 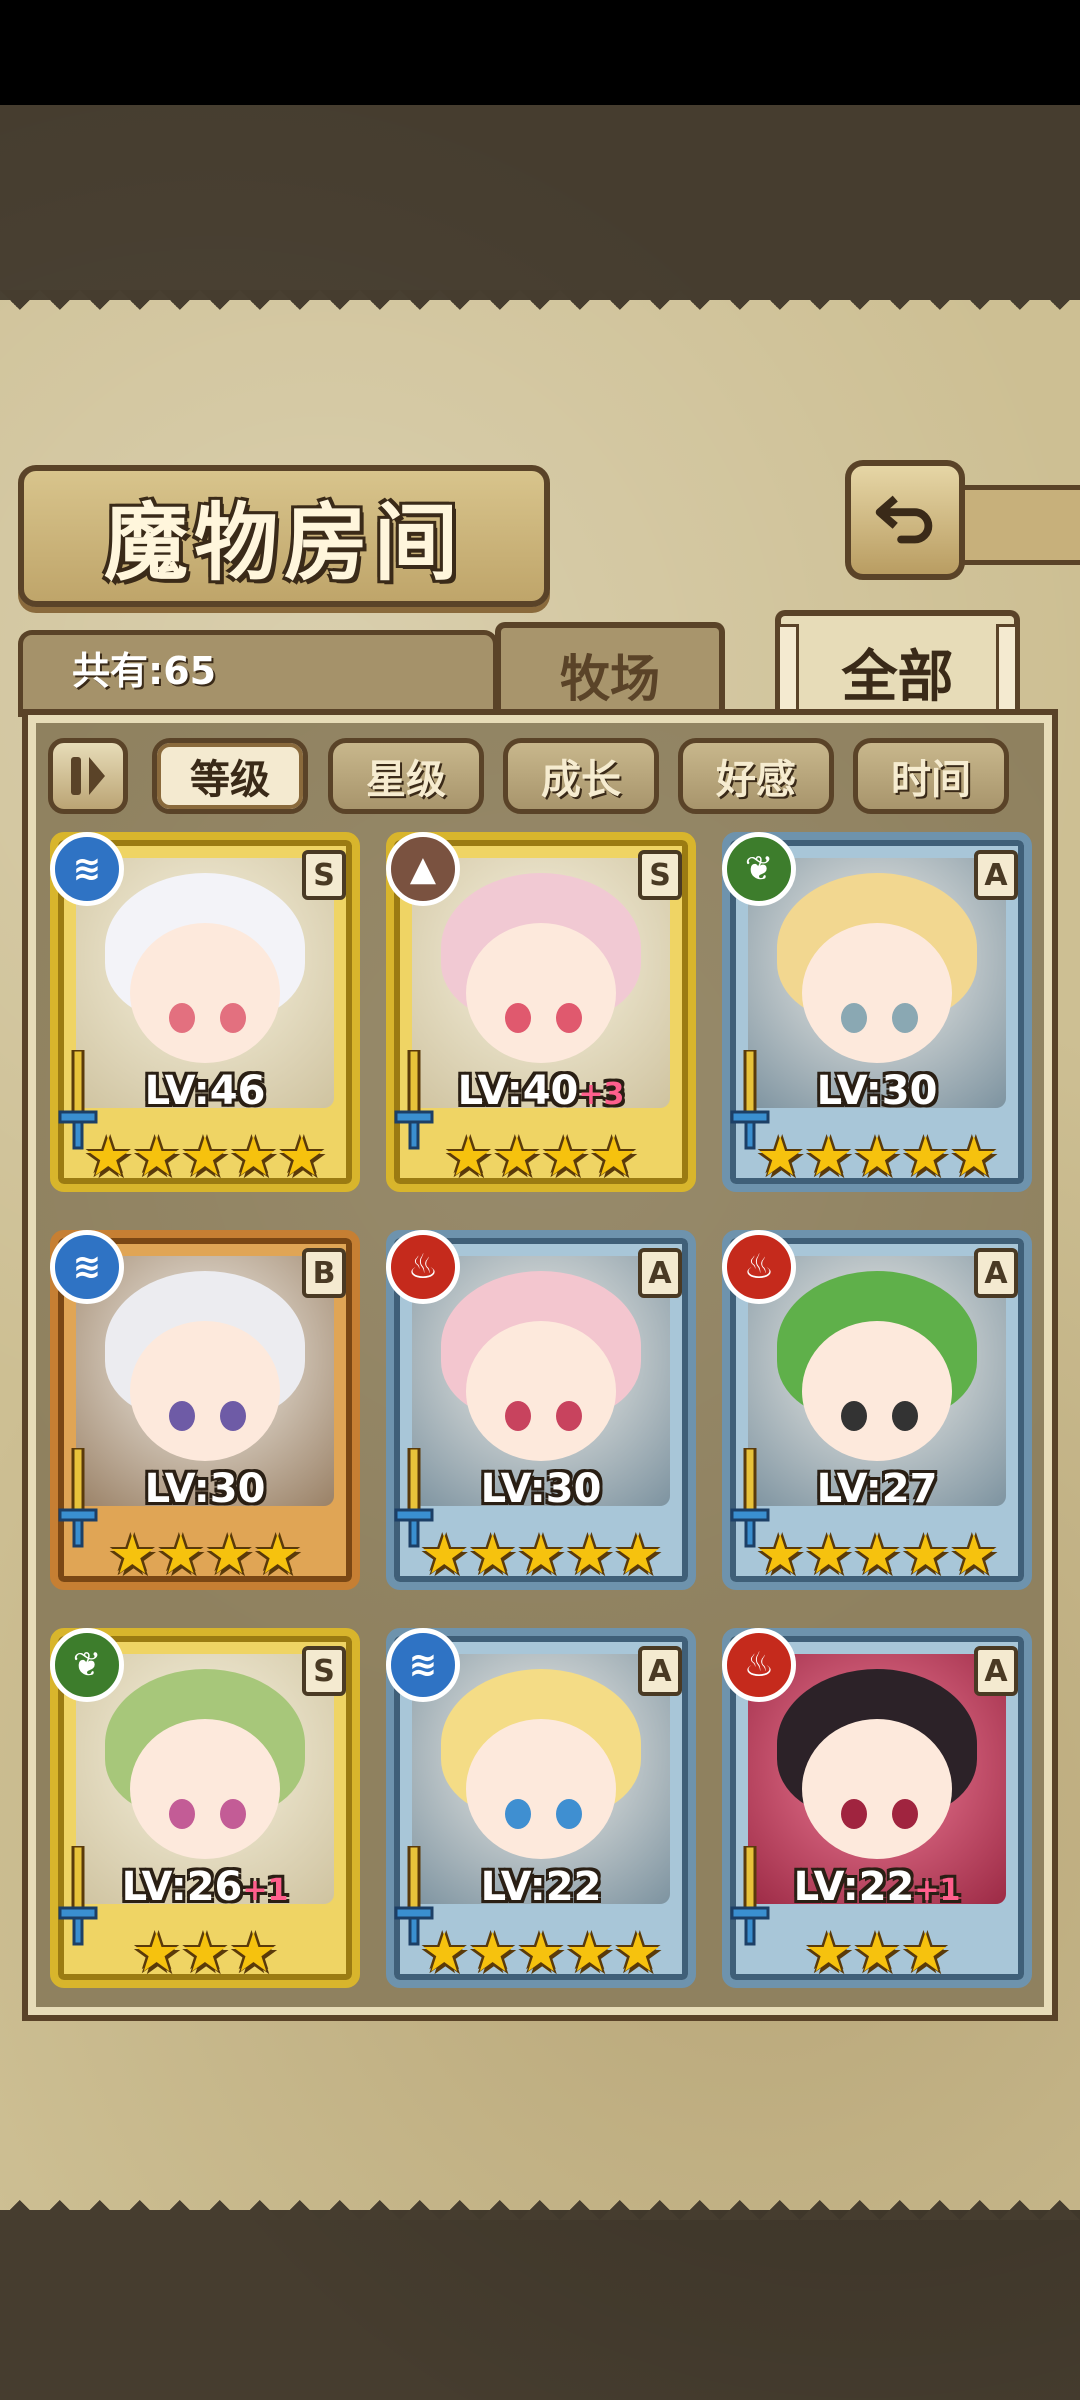 I want to click on parchment-edge-top, so click(x=540, y=310).